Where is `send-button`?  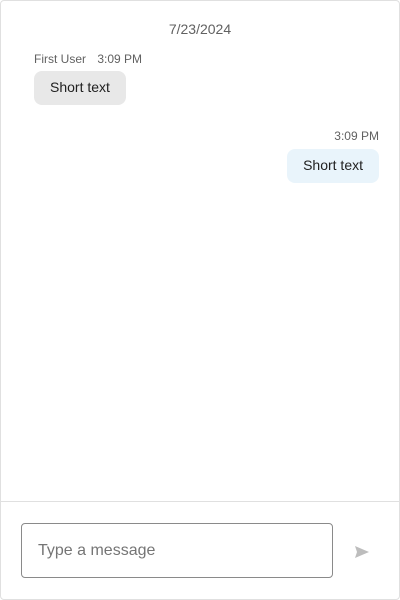
send-button is located at coordinates (361, 552).